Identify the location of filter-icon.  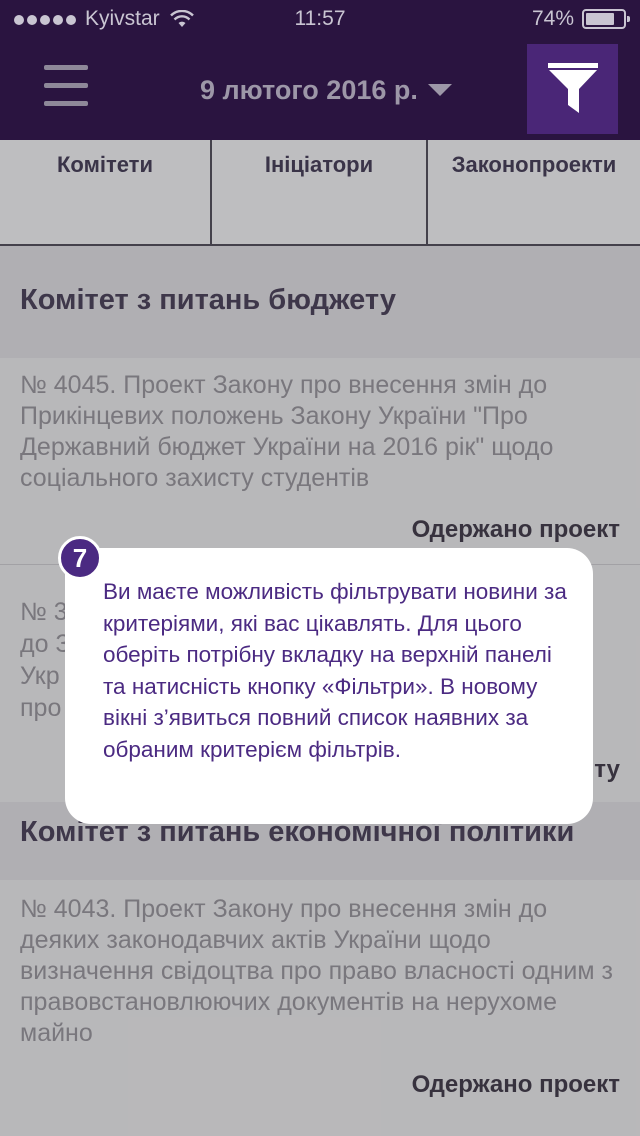
(573, 88).